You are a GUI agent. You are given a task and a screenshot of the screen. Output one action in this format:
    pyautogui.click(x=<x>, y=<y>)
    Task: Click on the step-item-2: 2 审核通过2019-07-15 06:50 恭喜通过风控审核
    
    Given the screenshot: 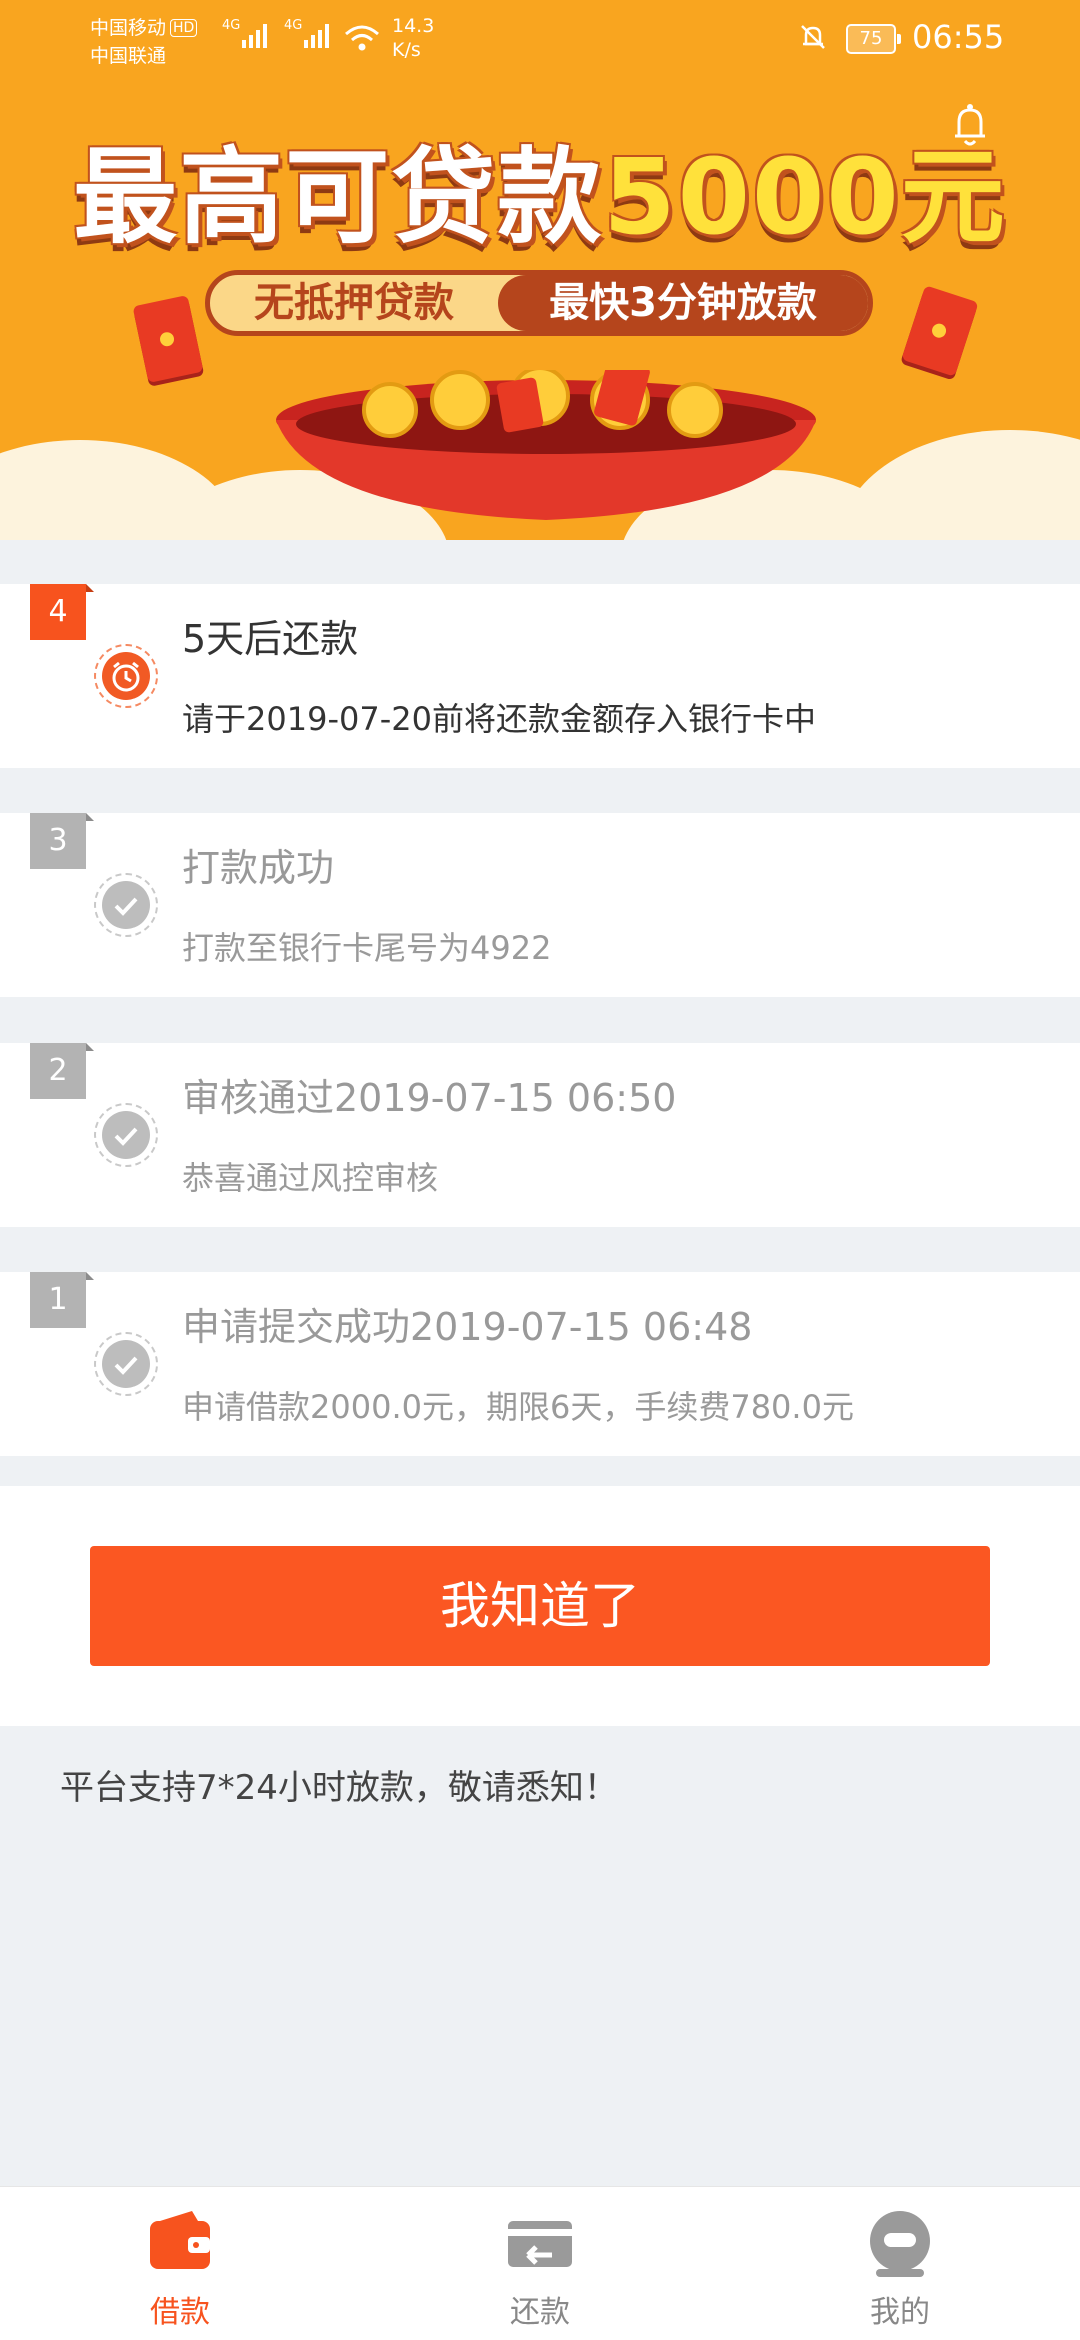 What is the action you would take?
    pyautogui.click(x=540, y=1135)
    